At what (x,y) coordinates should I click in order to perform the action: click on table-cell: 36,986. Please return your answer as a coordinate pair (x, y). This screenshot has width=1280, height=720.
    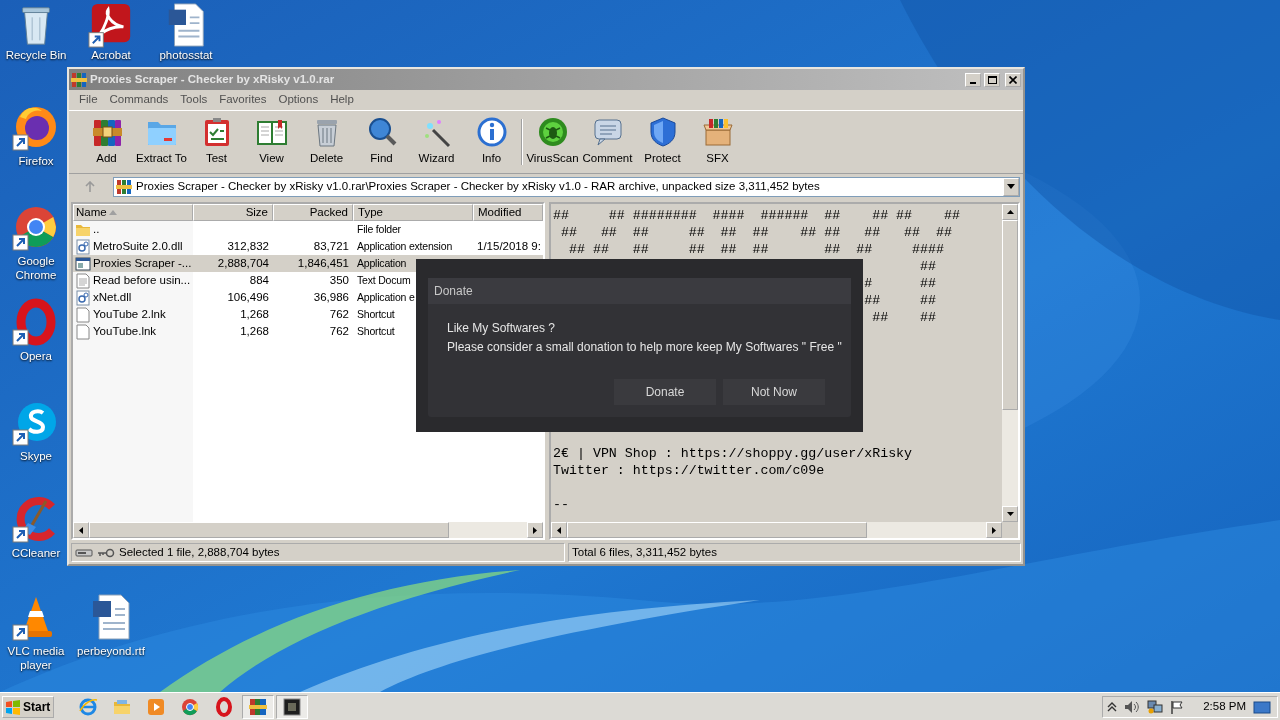
    Looking at the image, I should click on (331, 296).